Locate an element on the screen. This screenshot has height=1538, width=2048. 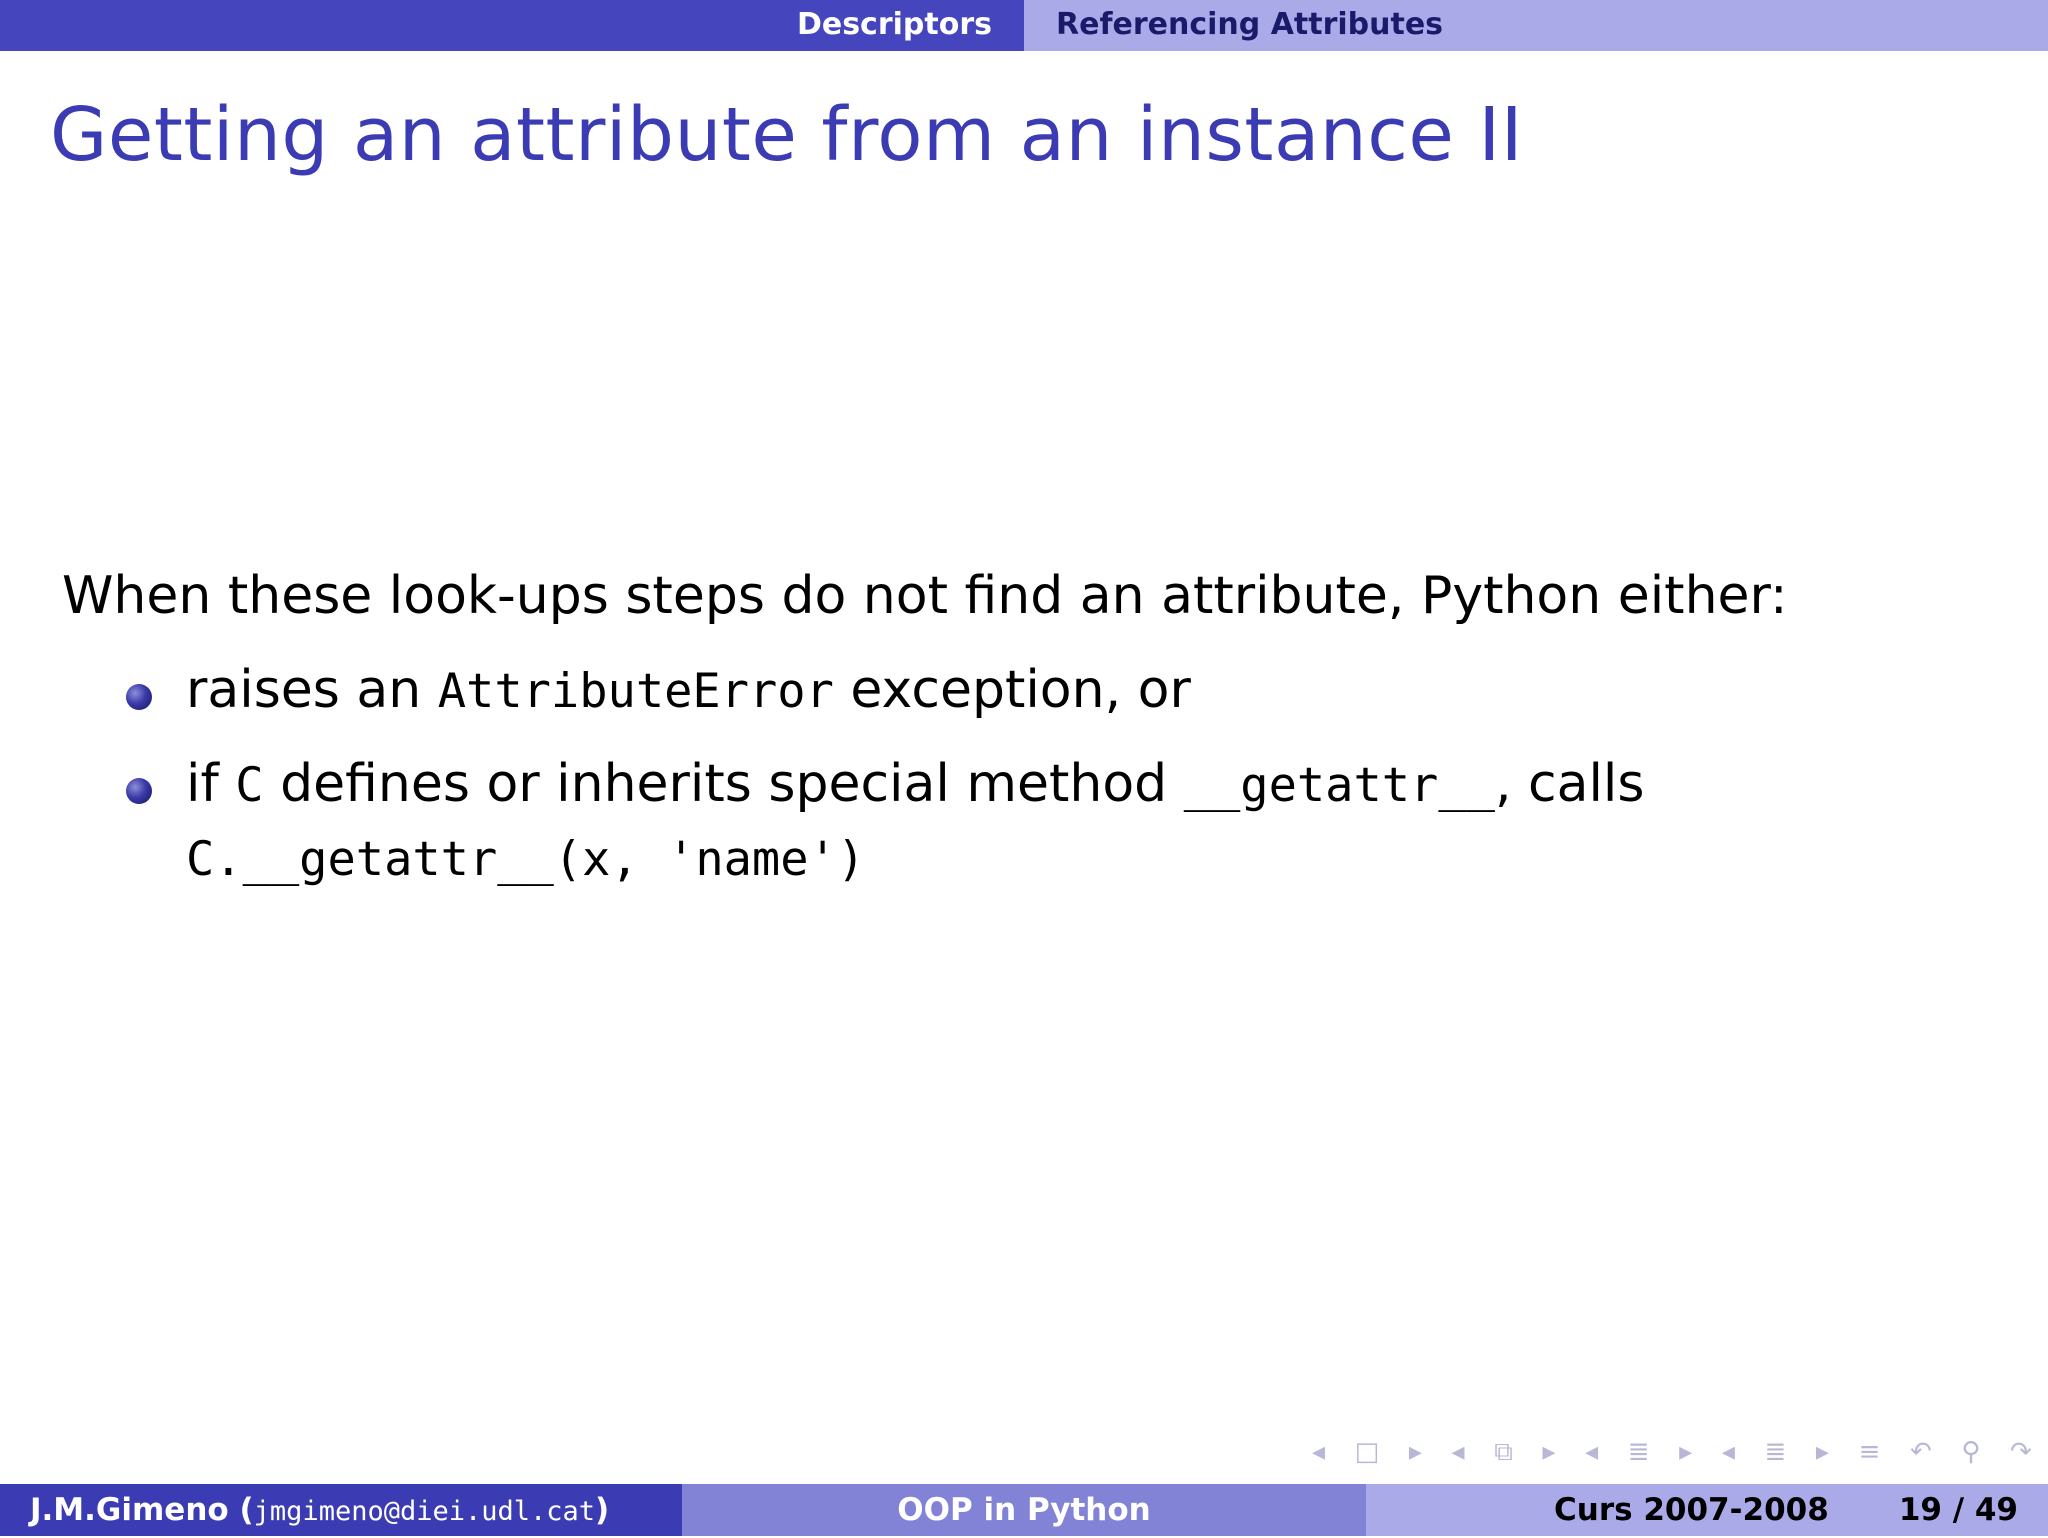
undo-icon: ↶ is located at coordinates (1921, 1452).